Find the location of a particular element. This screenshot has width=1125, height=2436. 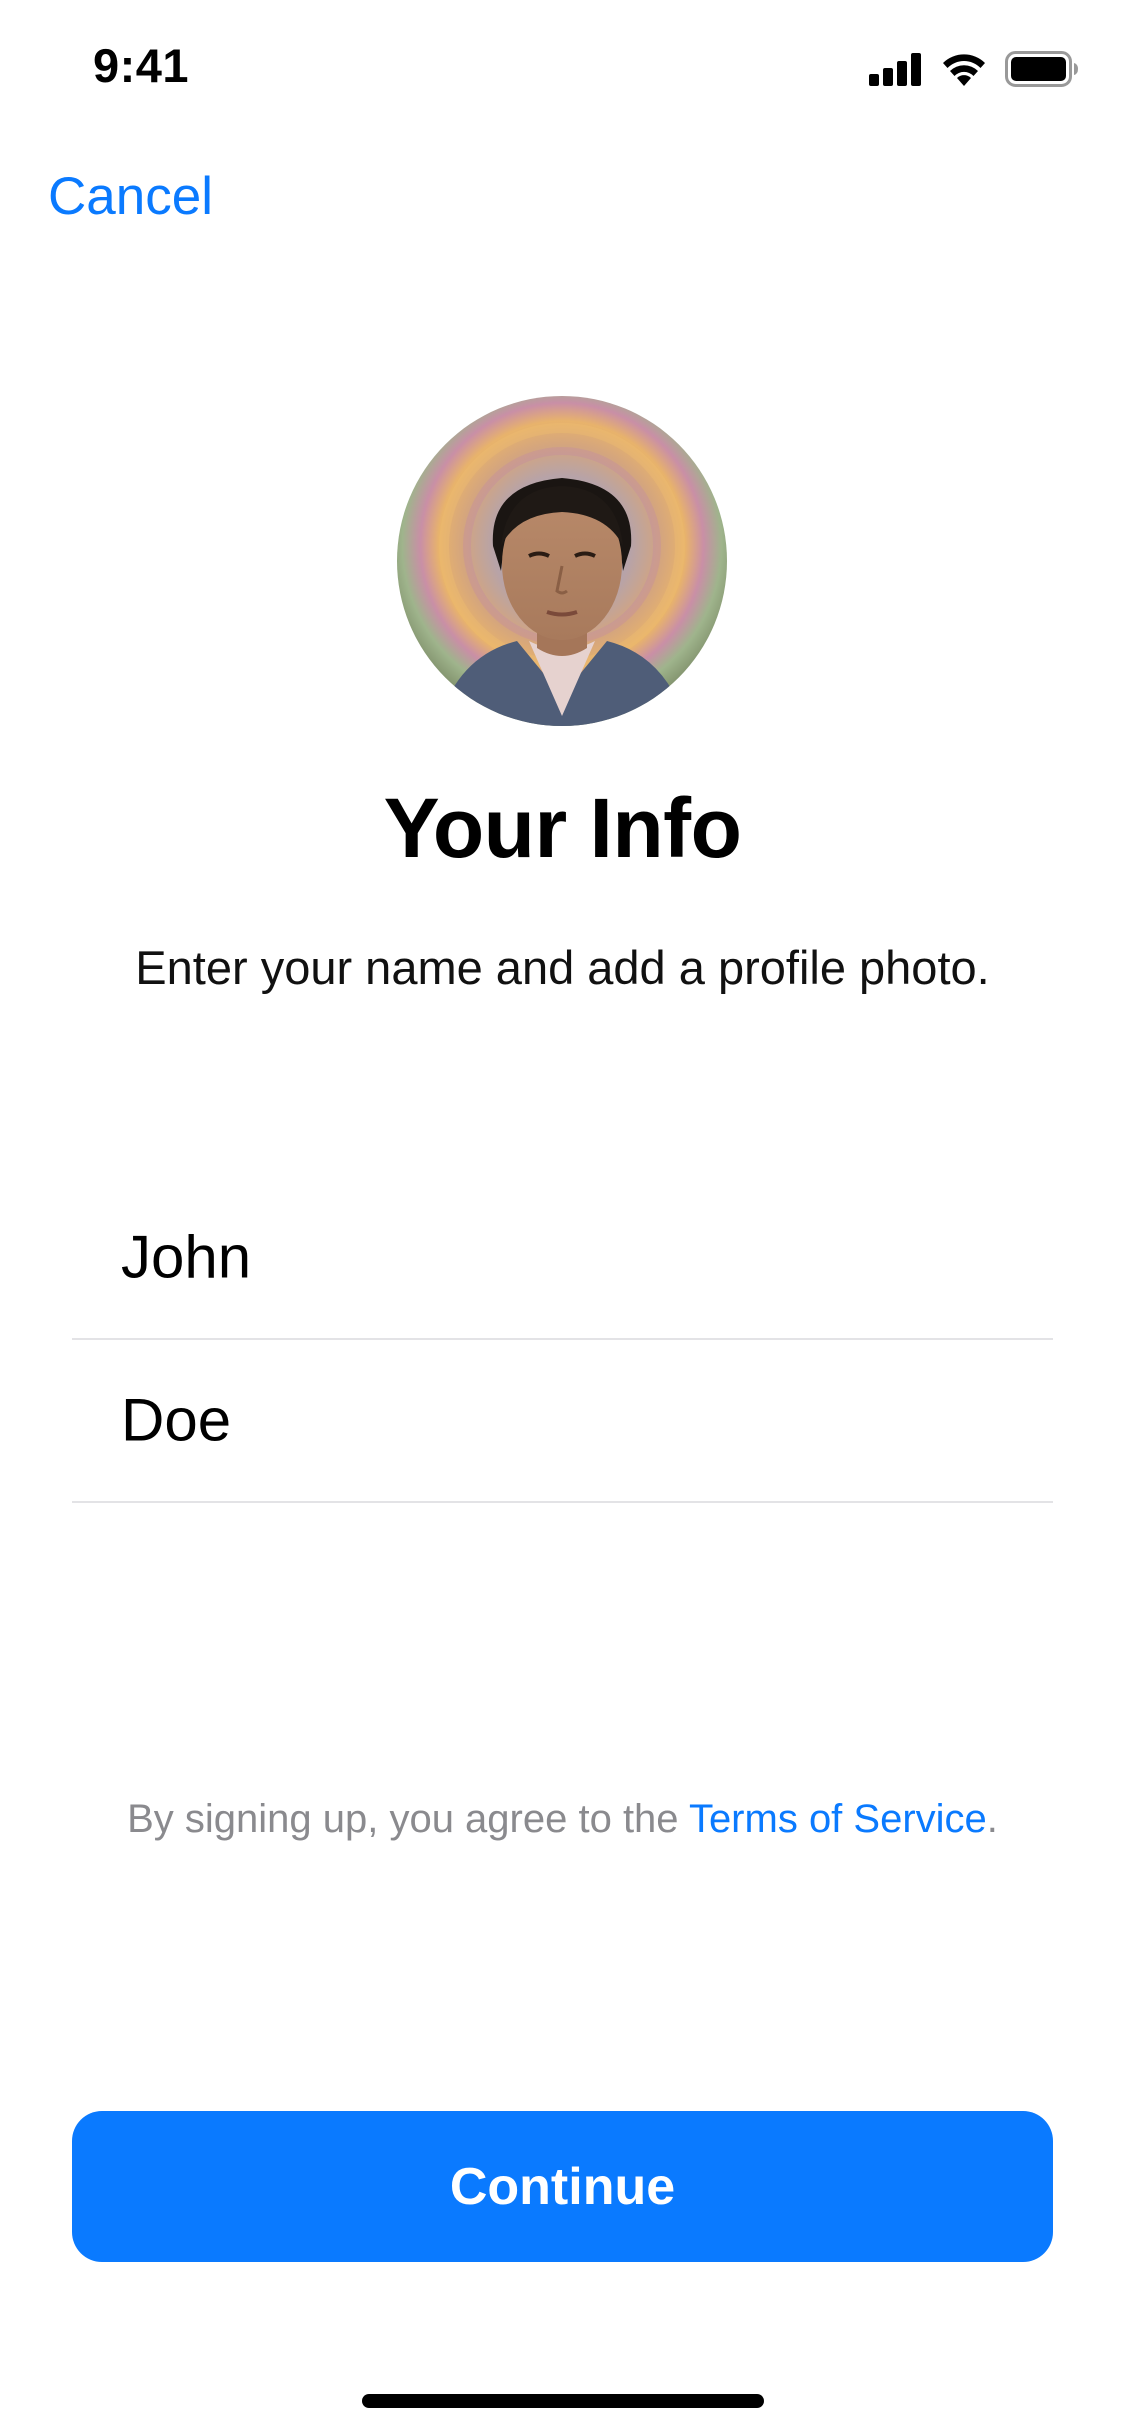

page-subtitle: Enter your name and add a profile photo. is located at coordinates (562, 967).